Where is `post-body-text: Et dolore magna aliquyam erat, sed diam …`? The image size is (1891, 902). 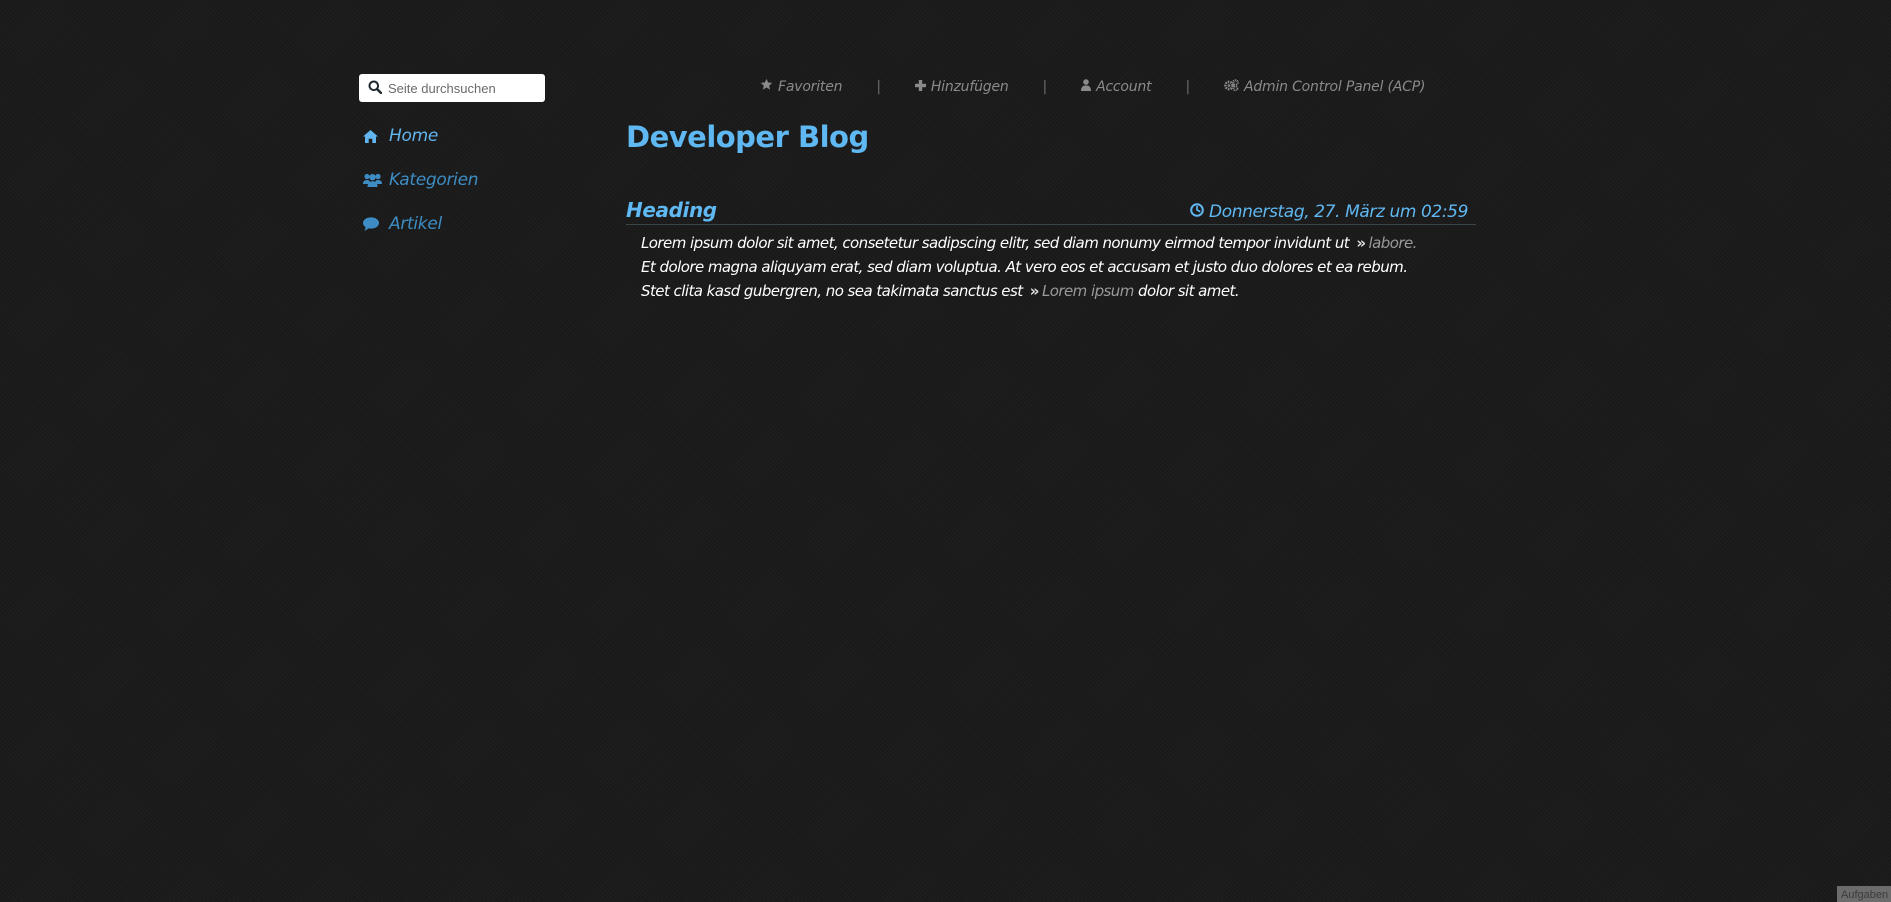
post-body-text: Et dolore magna aliquyam erat, sed diam … is located at coordinates (1024, 279).